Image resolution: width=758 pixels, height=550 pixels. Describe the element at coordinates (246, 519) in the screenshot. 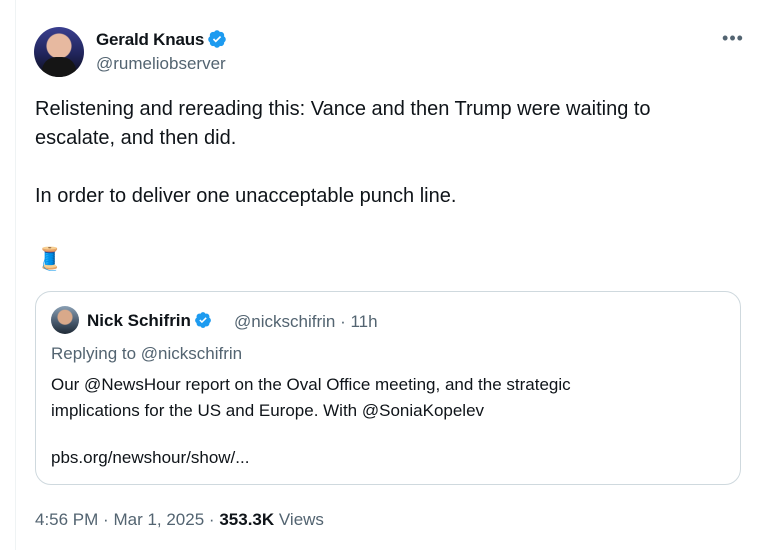

I see `views-count: 353.3K` at that location.